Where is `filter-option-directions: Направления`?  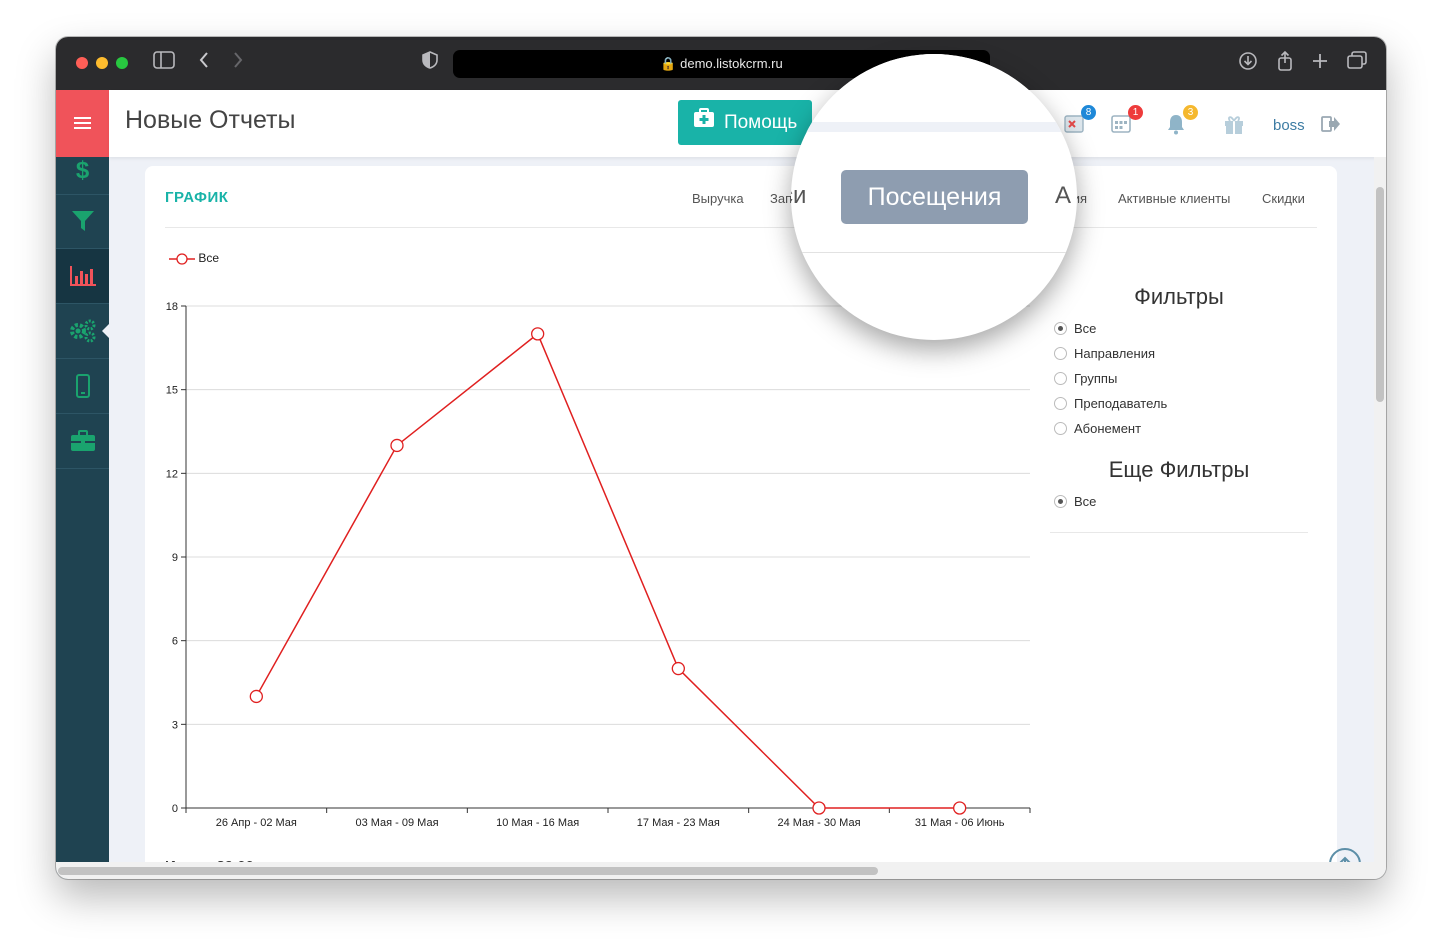 filter-option-directions: Направления is located at coordinates (1181, 353).